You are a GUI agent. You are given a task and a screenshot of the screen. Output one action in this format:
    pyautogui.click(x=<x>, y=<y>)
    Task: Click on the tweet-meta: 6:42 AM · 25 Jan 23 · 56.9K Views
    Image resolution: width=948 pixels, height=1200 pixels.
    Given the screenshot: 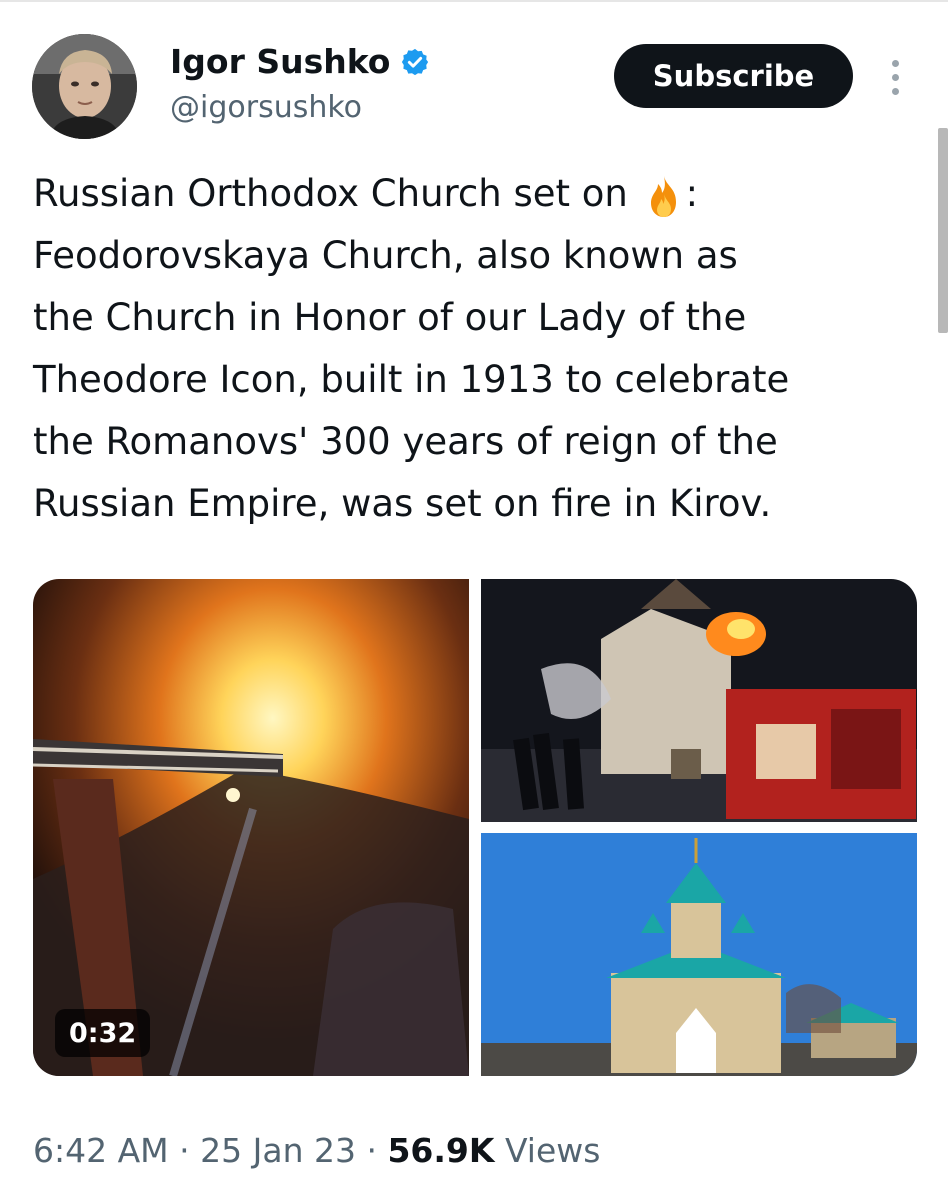 What is the action you would take?
    pyautogui.click(x=316, y=1150)
    